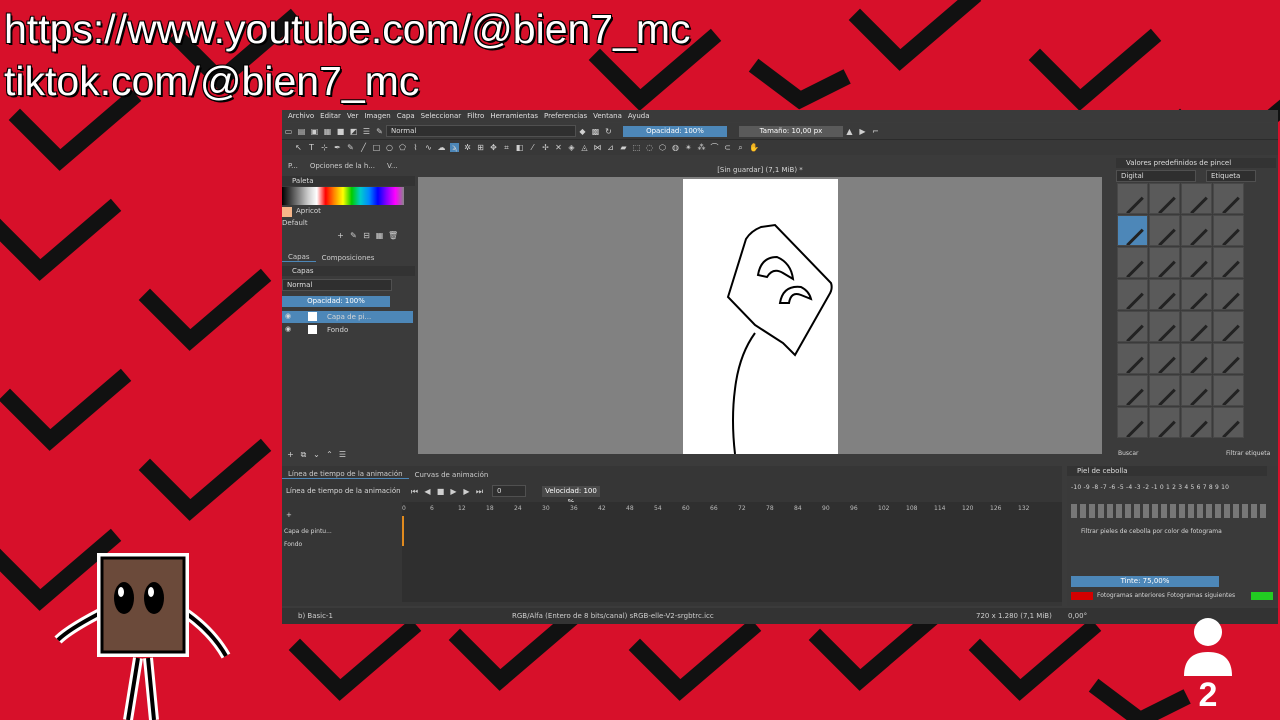 This screenshot has height=720, width=1280. Describe the element at coordinates (298, 147) in the screenshot. I see `select-tool-icon: ↖` at that location.